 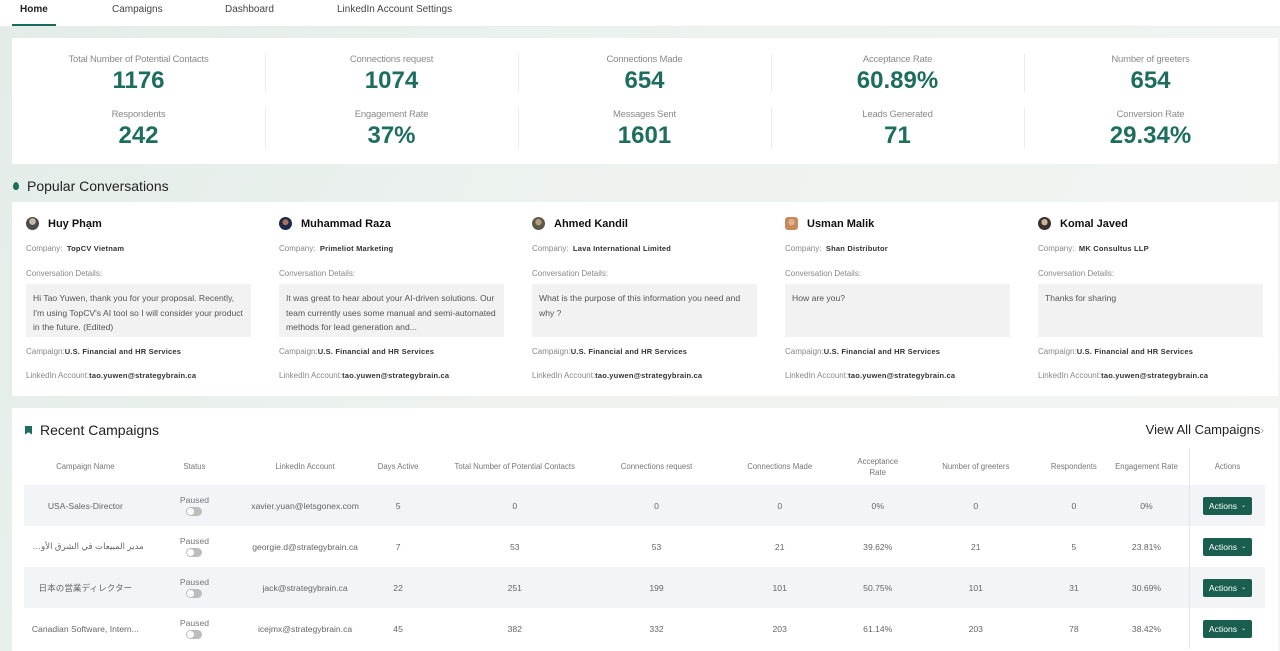 I want to click on column-header: Number of greeters, so click(x=976, y=466).